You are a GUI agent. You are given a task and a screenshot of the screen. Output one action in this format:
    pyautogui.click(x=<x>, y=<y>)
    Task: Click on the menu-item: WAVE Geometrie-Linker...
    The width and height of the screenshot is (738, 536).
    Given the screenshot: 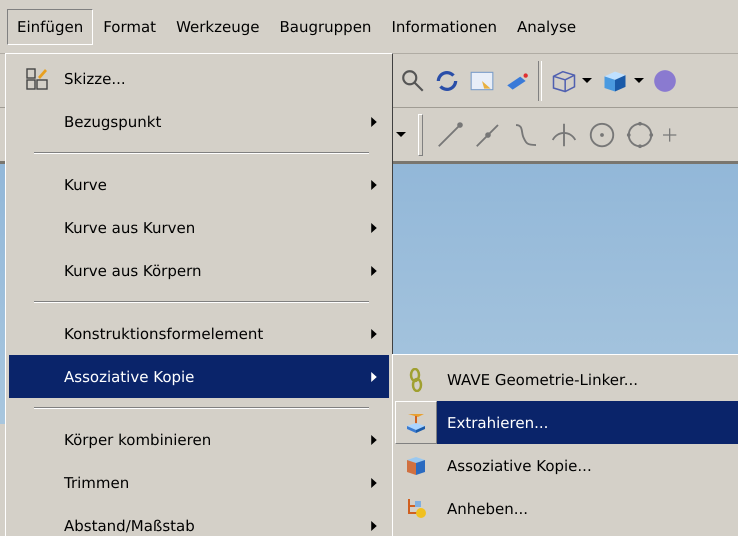 What is the action you would take?
    pyautogui.click(x=566, y=379)
    